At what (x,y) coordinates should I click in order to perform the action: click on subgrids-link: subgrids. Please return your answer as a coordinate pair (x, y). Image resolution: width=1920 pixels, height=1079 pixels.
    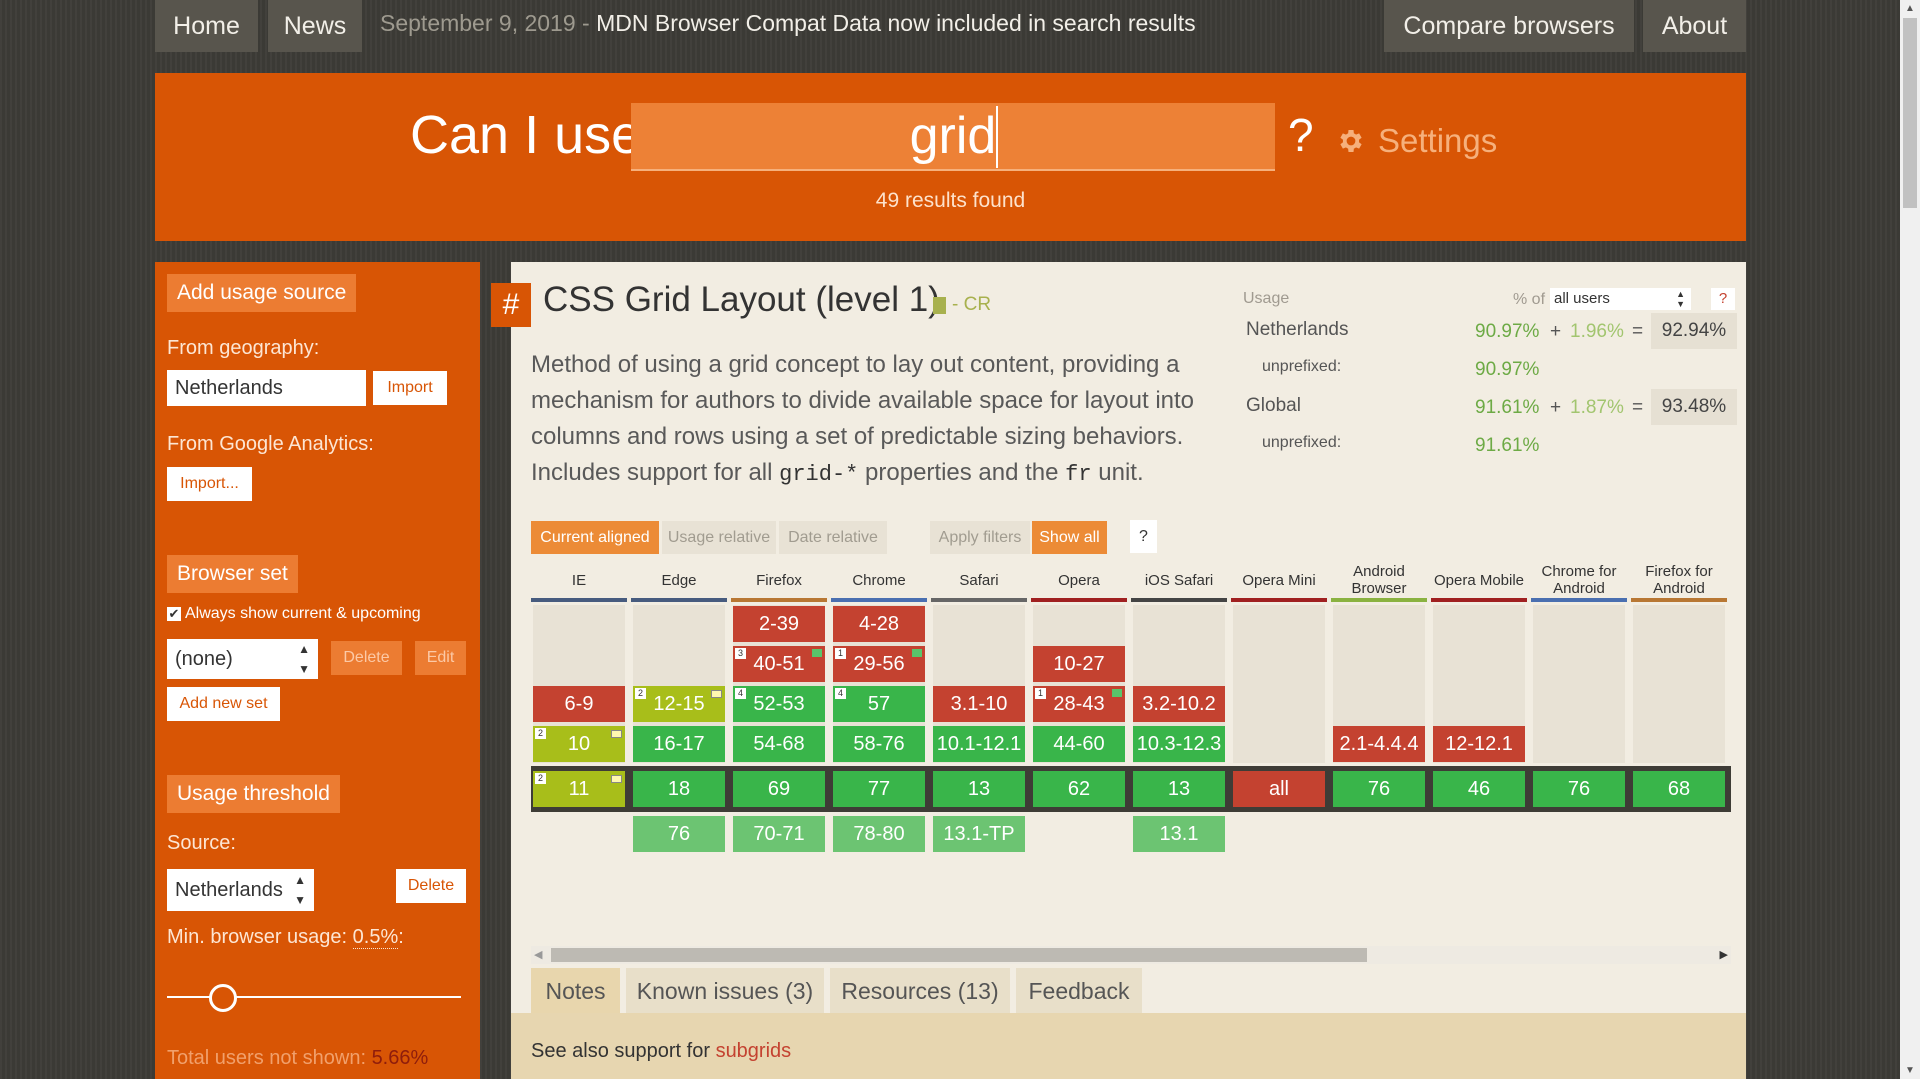
    Looking at the image, I should click on (754, 1051).